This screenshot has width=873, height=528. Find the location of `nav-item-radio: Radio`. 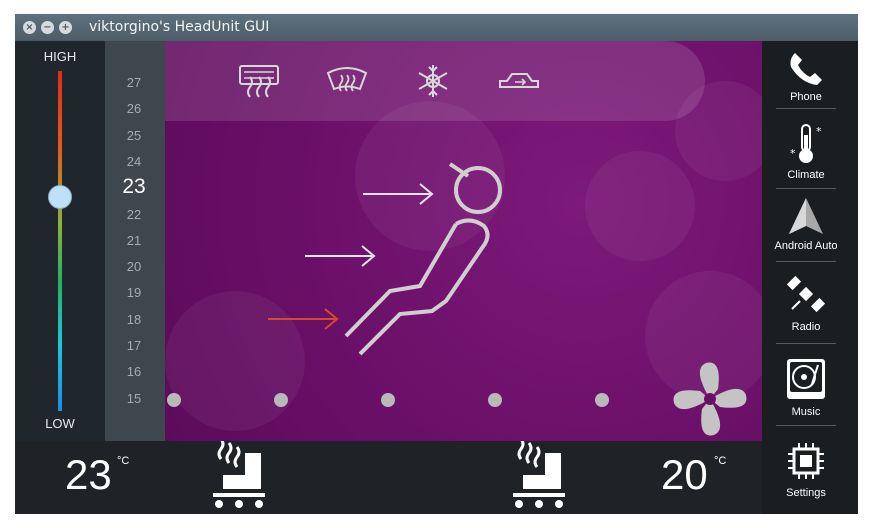

nav-item-radio: Radio is located at coordinates (806, 303).